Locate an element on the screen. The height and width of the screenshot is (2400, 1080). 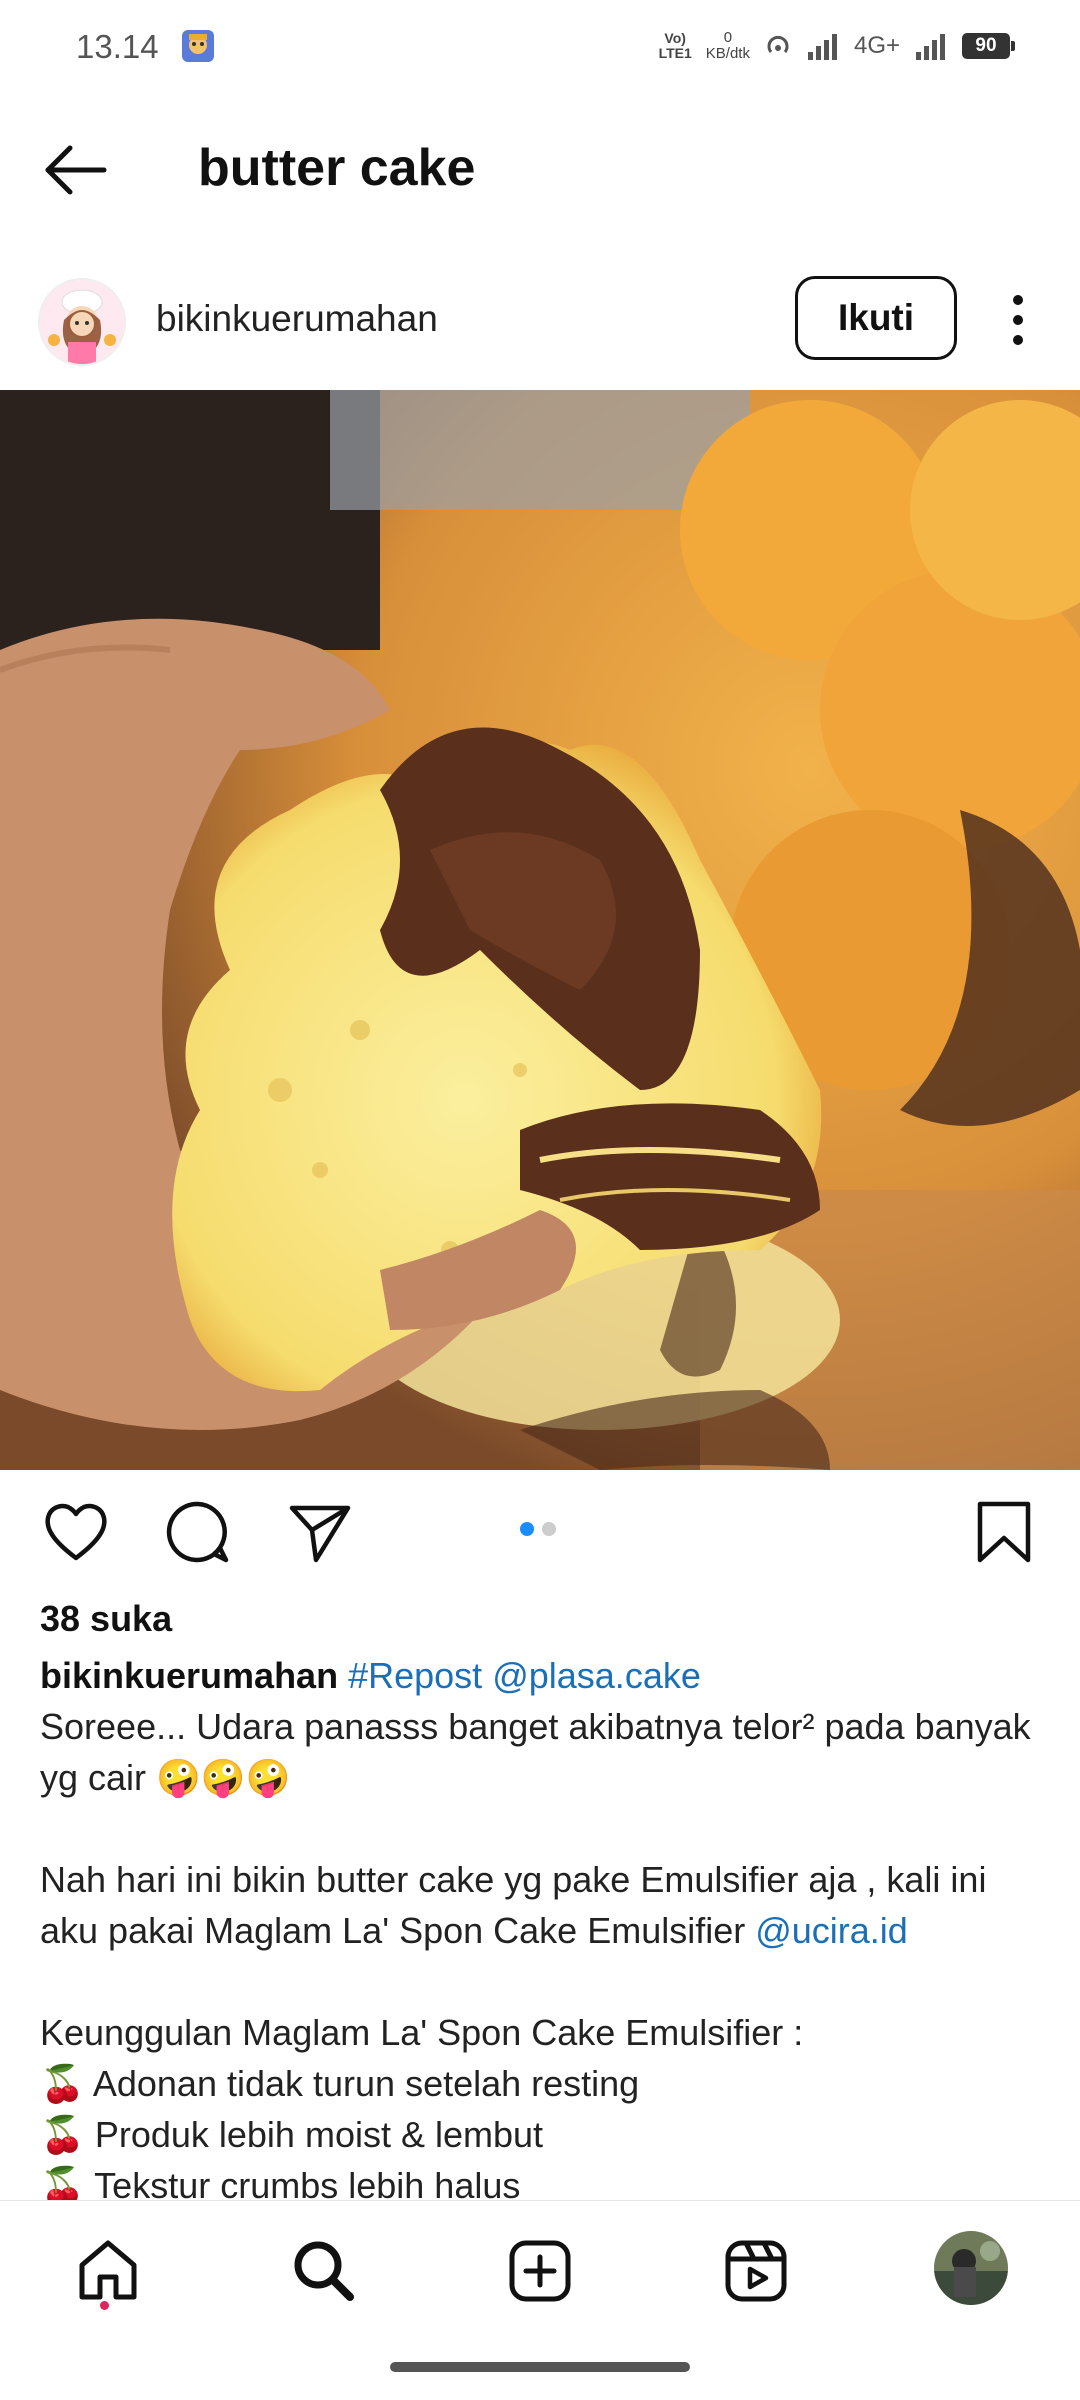
post-actions is located at coordinates (540, 1530).